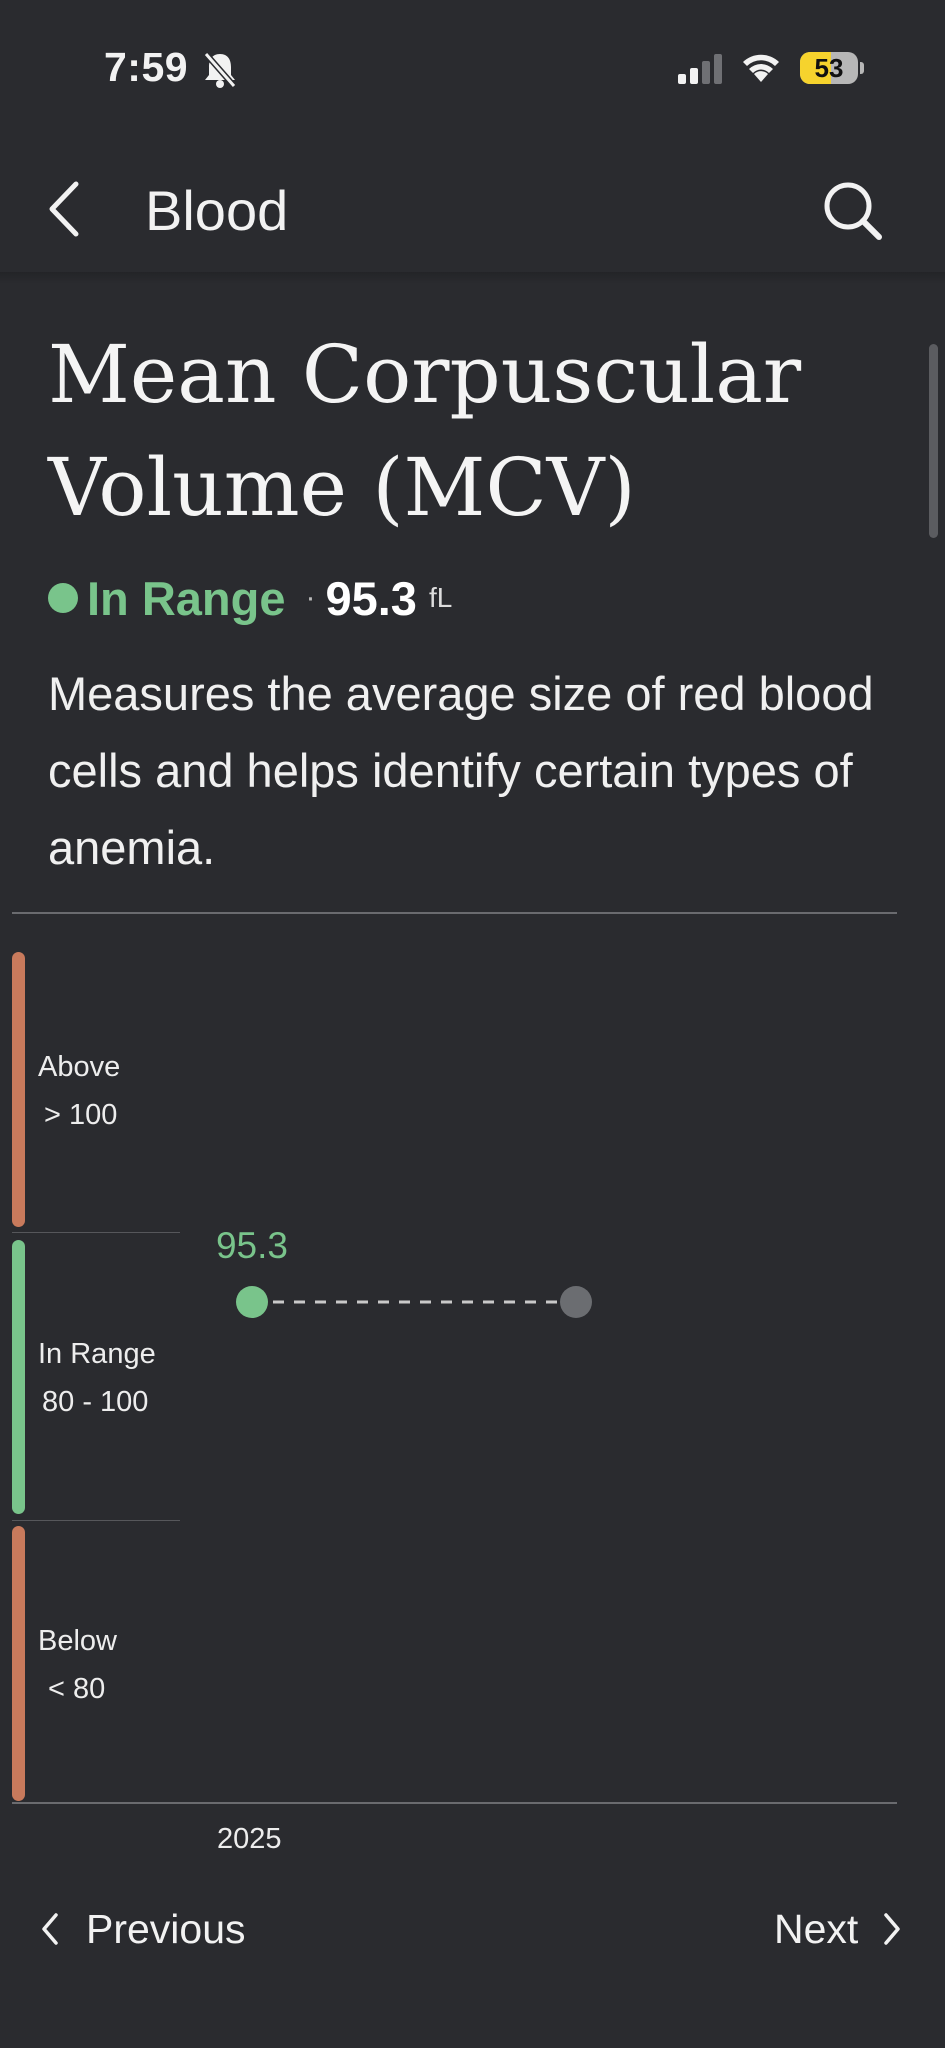 This screenshot has width=945, height=2048. I want to click on status-row: In Range · 95.3 fL, so click(250, 598).